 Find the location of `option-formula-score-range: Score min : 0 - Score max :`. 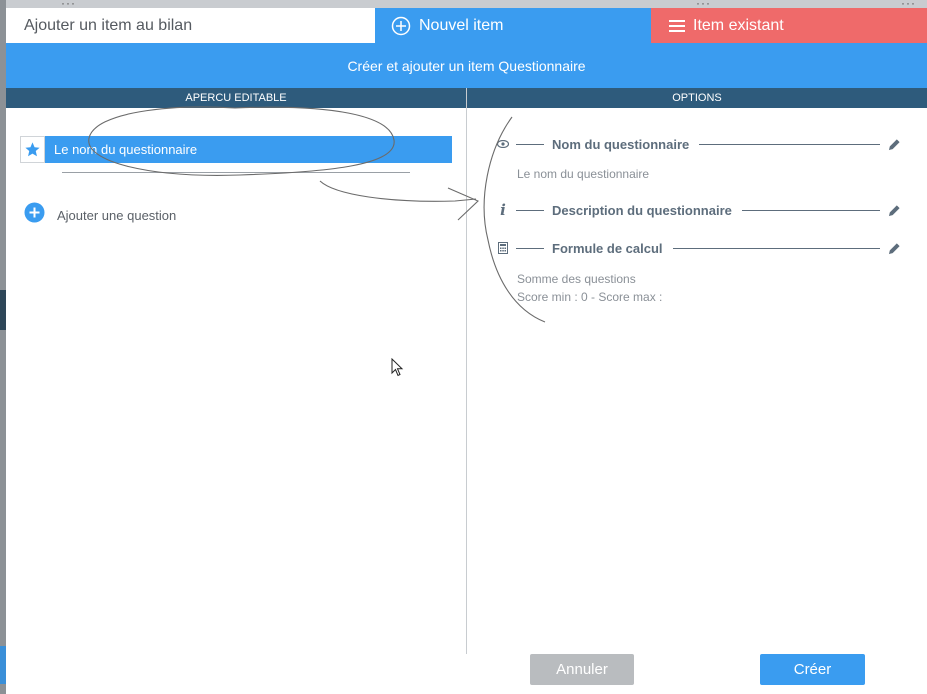

option-formula-score-range: Score min : 0 - Score max : is located at coordinates (590, 297).